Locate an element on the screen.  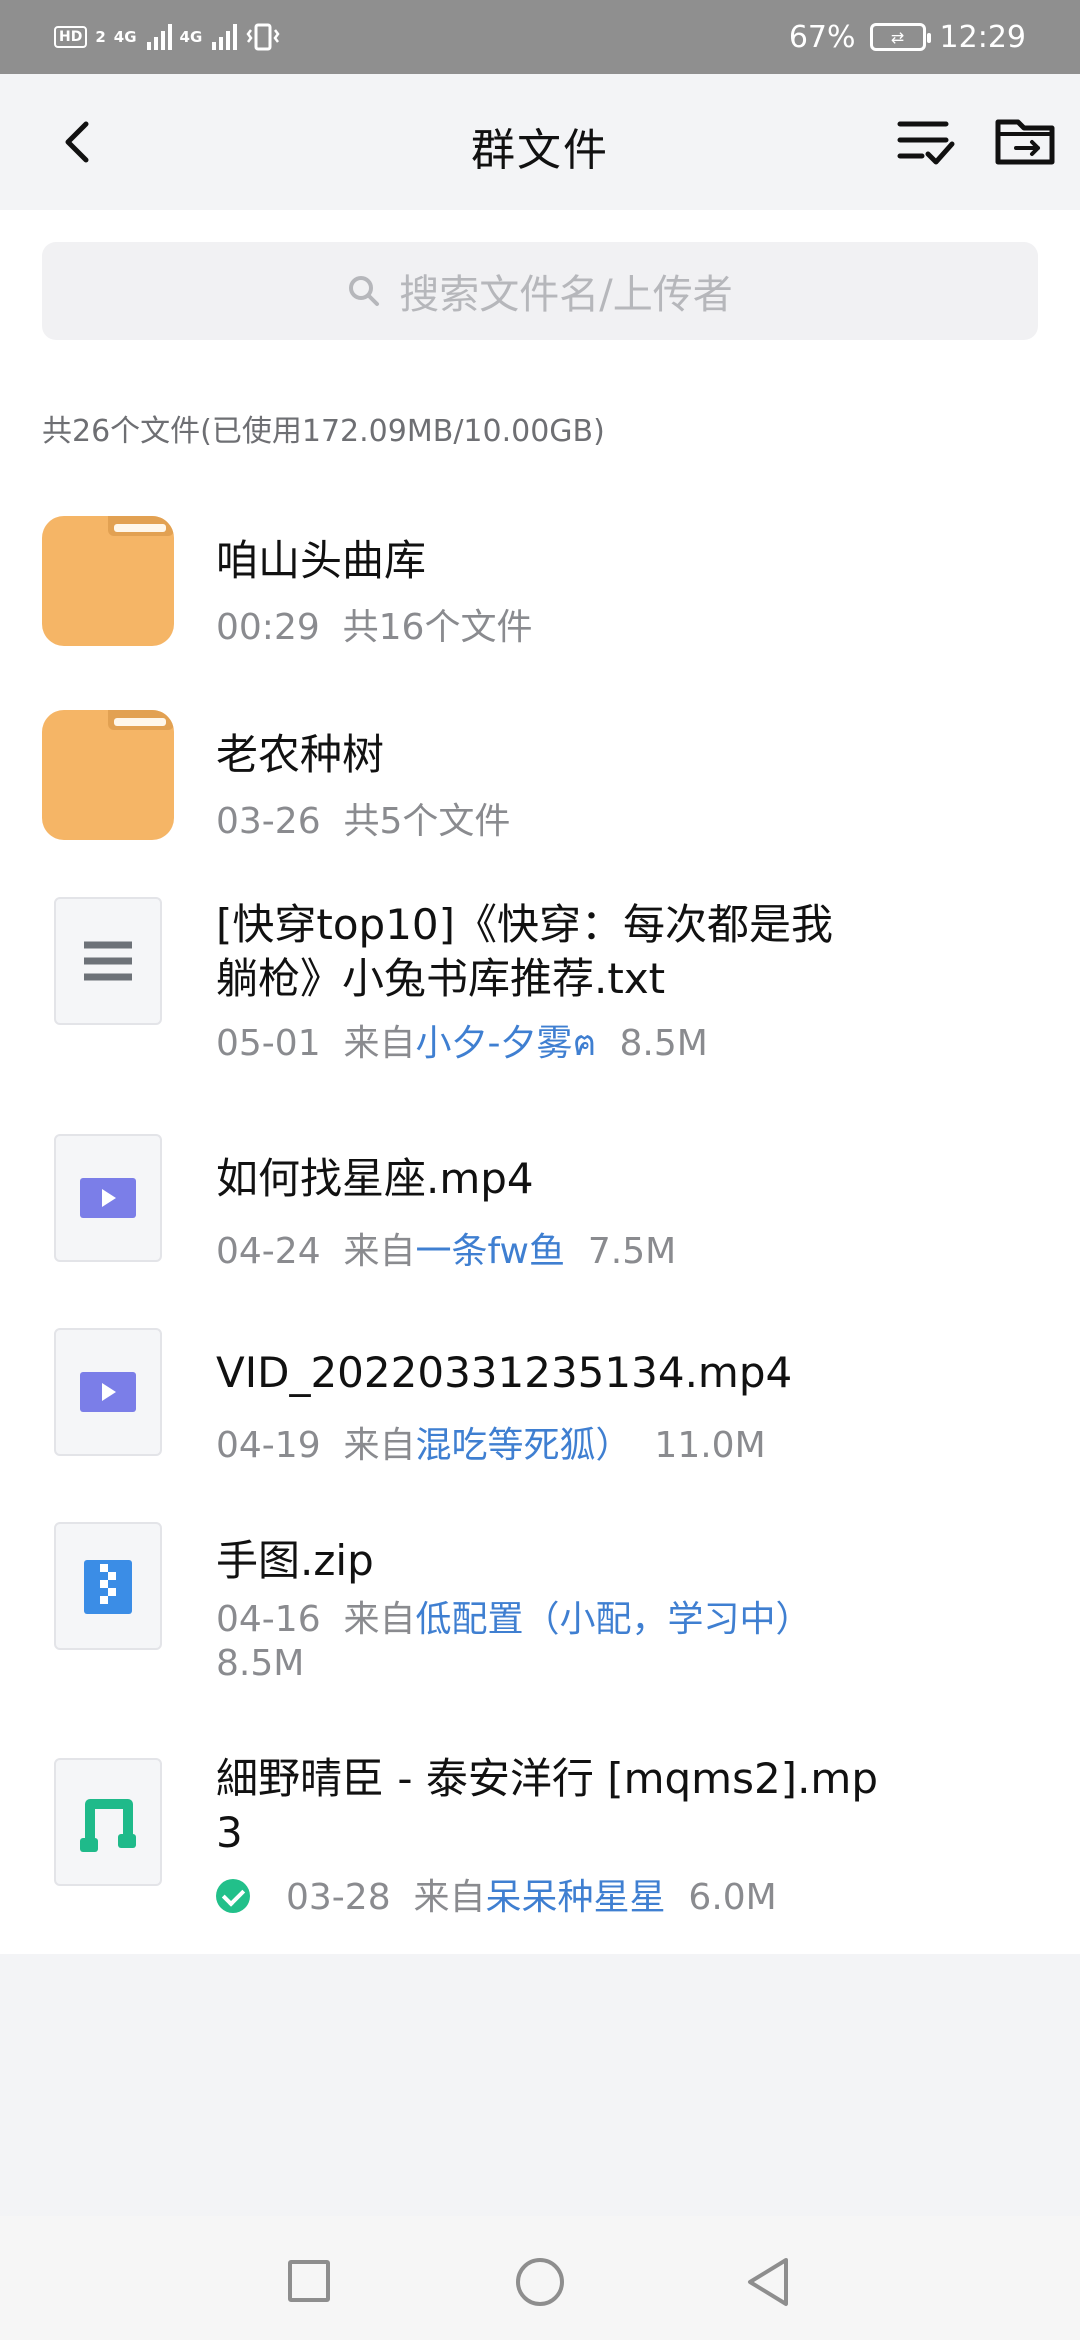
network-type-1: 4G is located at coordinates (125, 36).